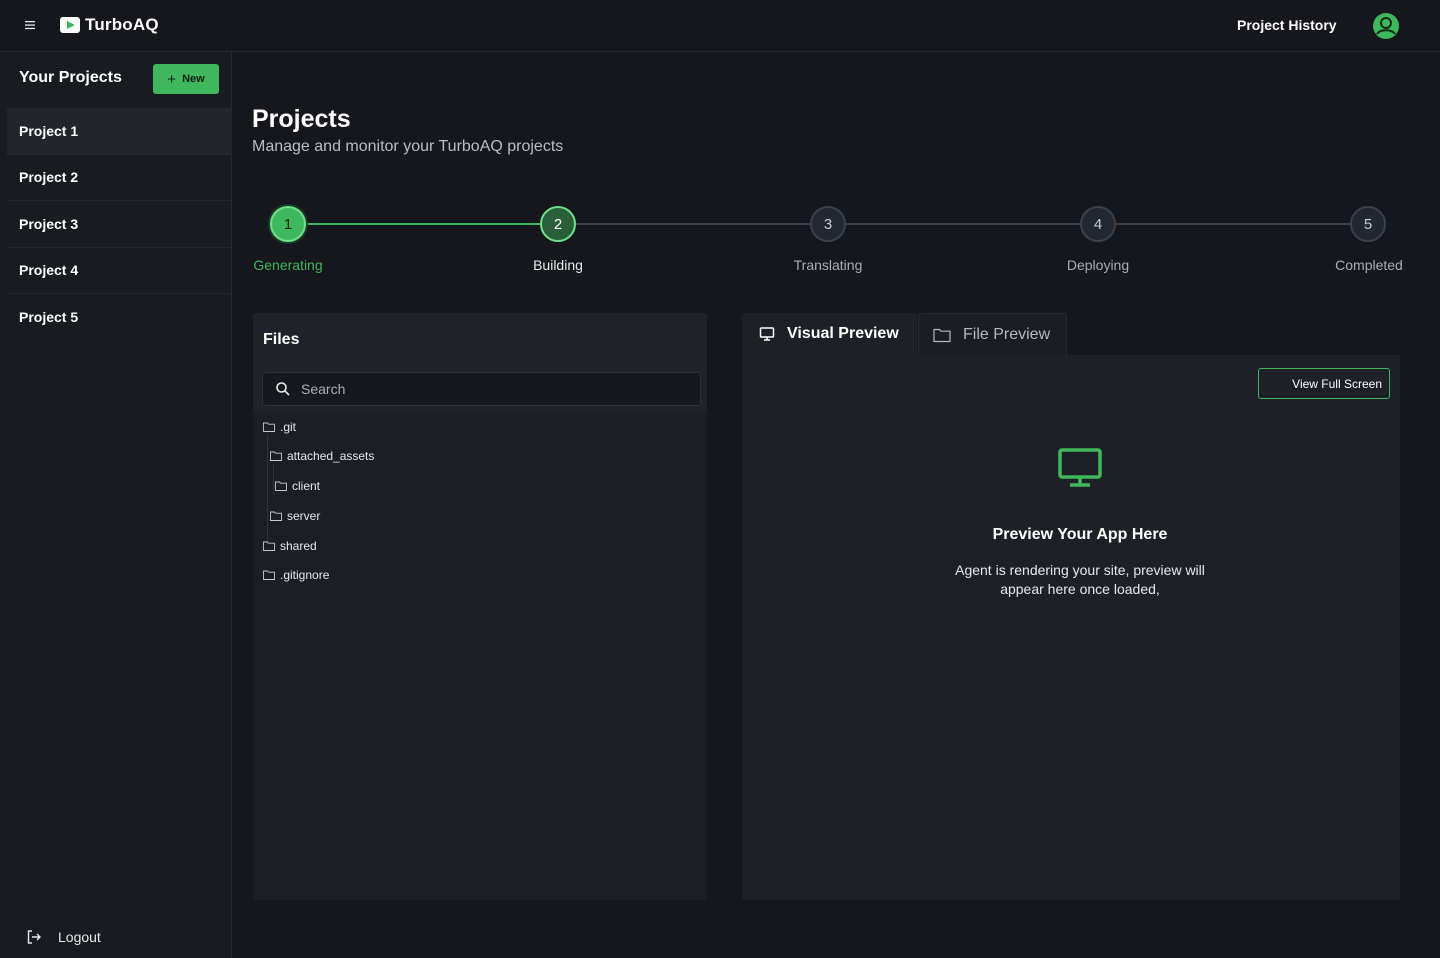 Image resolution: width=1440 pixels, height=958 pixels. I want to click on sidebar-heading: Your Projects, so click(70, 77).